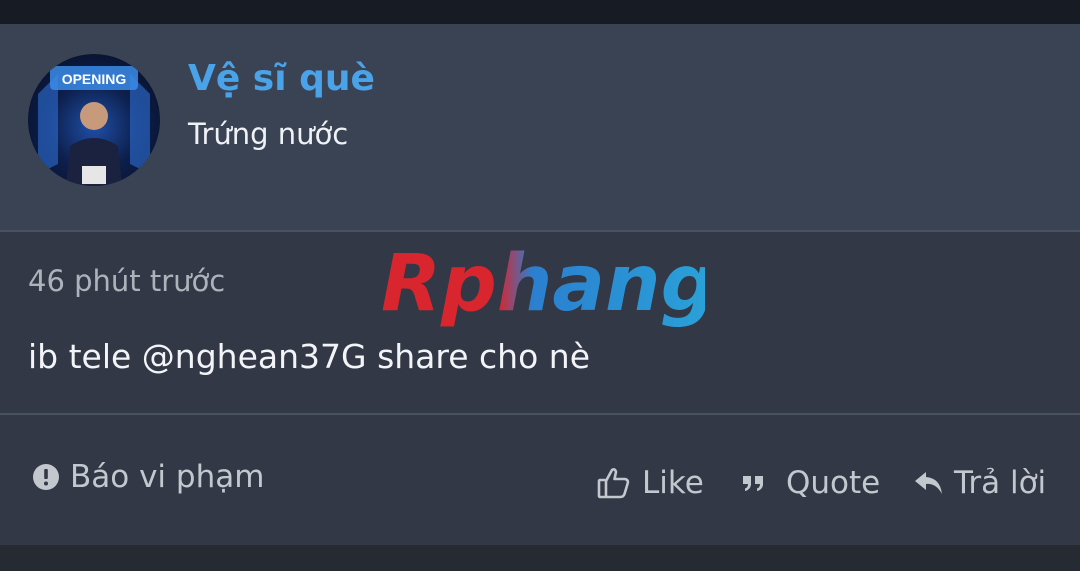 This screenshot has height=571, width=1080. I want to click on quote-button: Quote, so click(811, 483).